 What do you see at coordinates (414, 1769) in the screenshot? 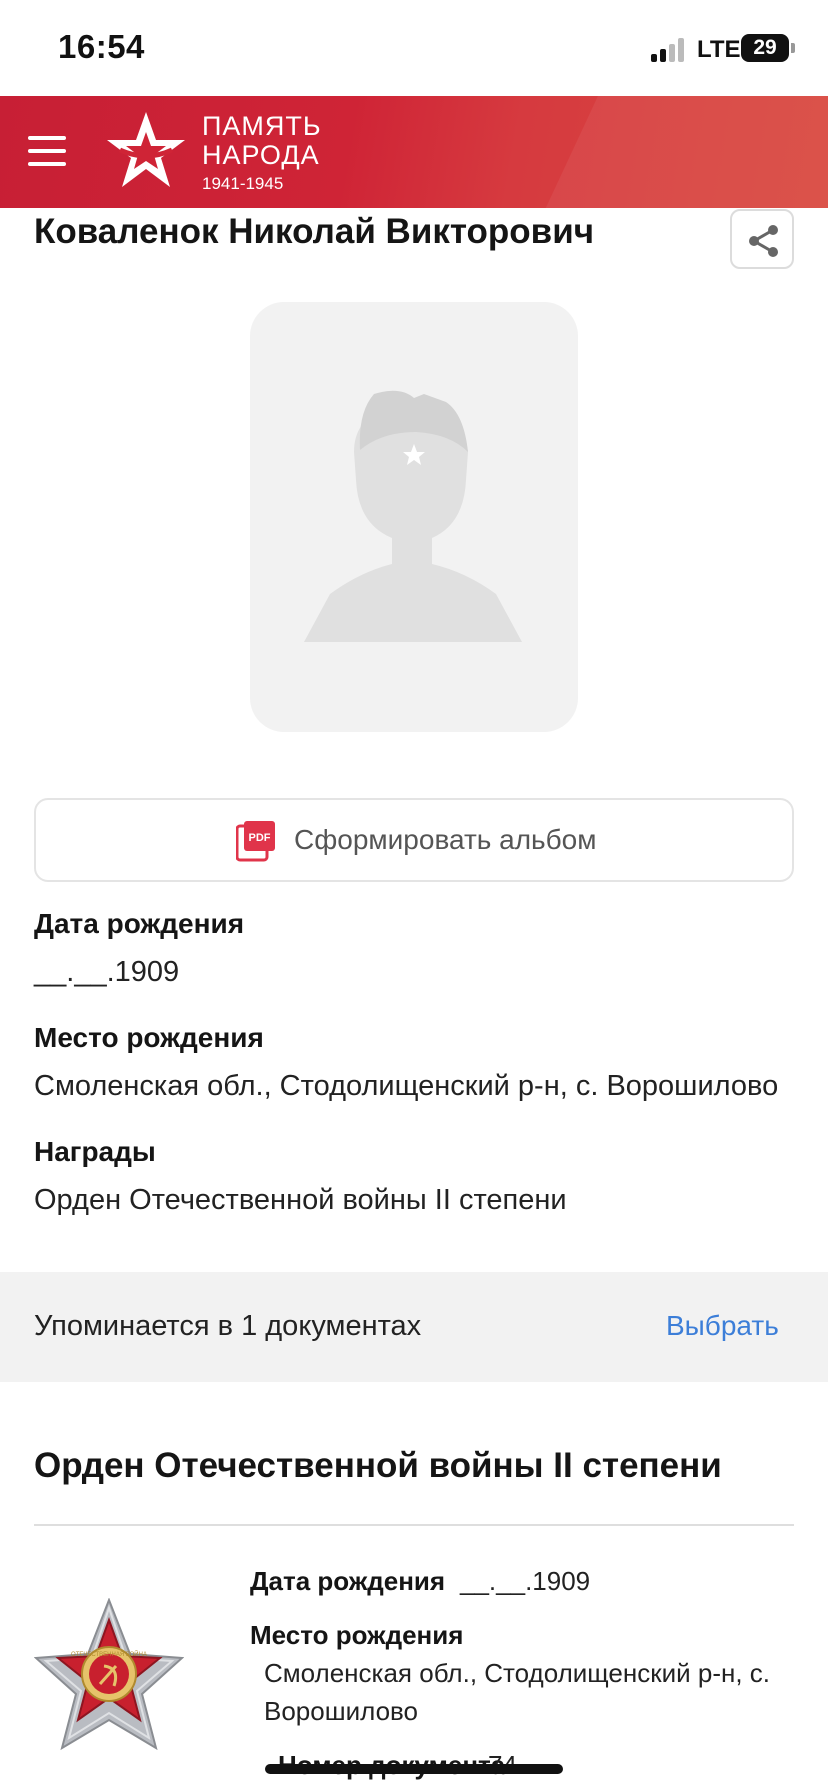
I see `home-indicator` at bounding box center [414, 1769].